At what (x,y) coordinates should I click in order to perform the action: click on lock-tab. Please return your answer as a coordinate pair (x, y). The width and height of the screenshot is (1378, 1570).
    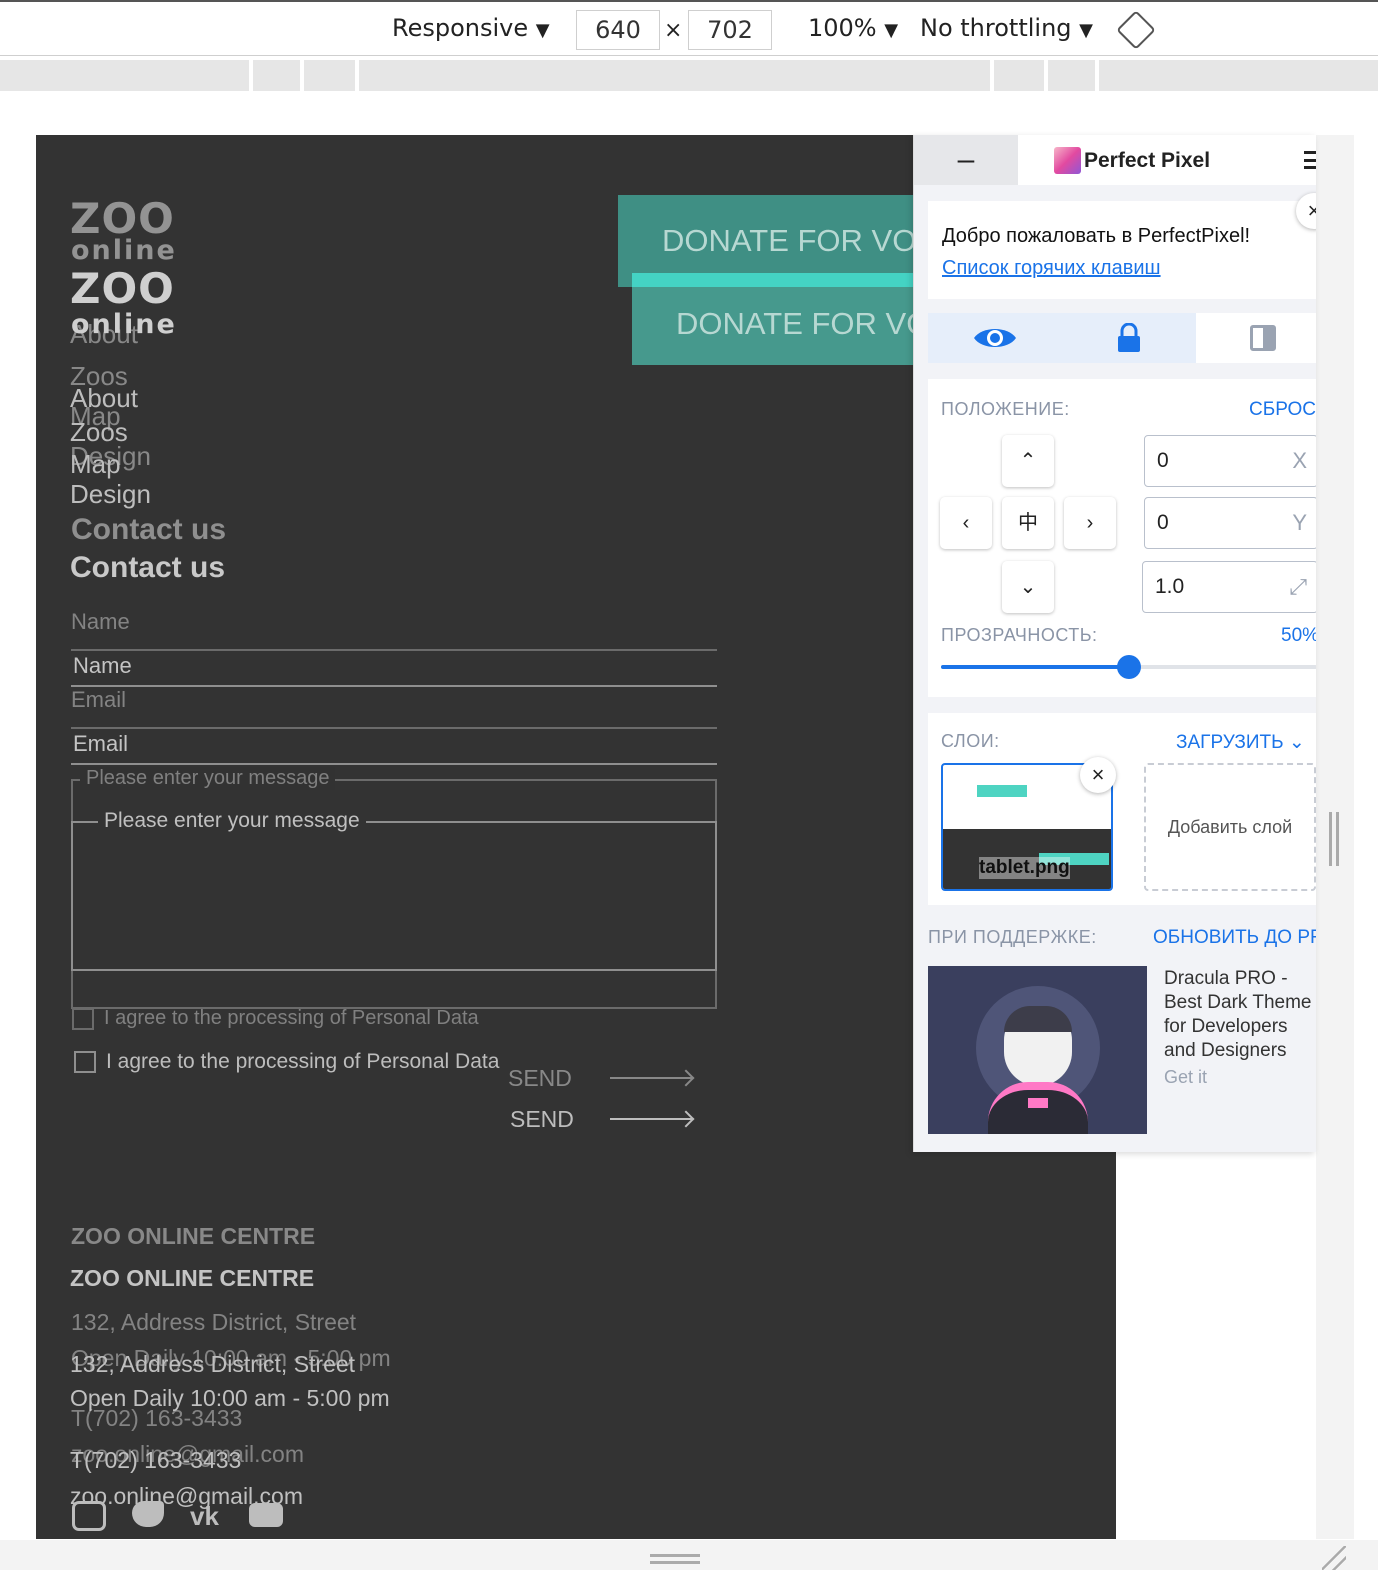
    Looking at the image, I should click on (1129, 338).